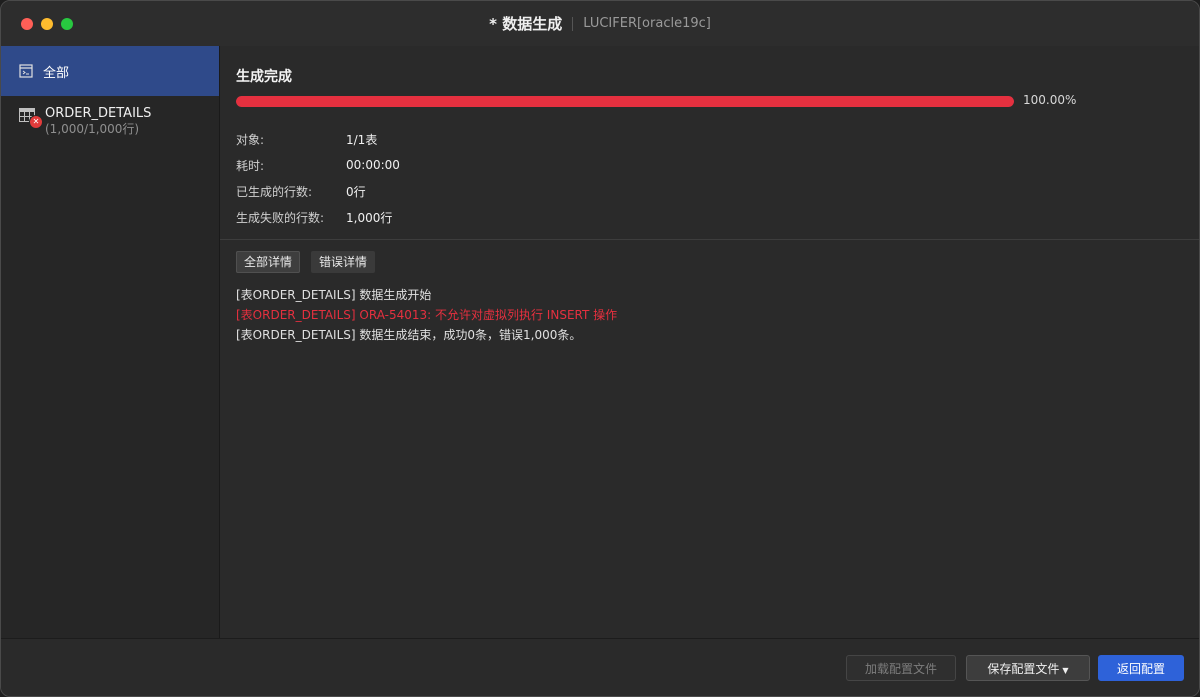  I want to click on back-to-config-button: 返回配置, so click(1141, 668).